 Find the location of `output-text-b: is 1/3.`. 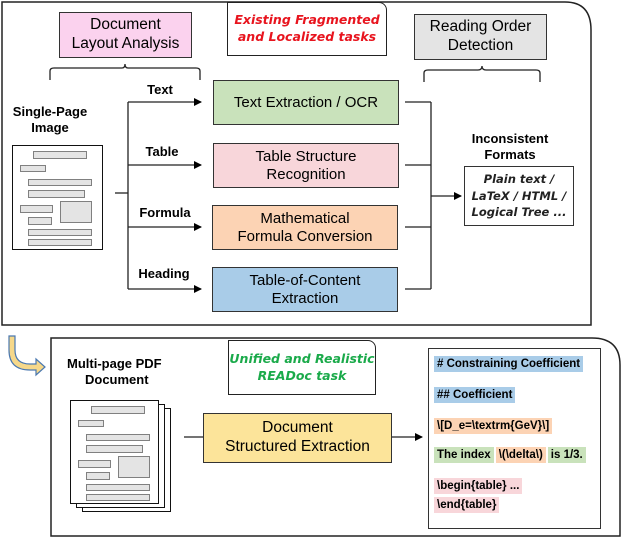

output-text-b: is 1/3. is located at coordinates (566, 455).